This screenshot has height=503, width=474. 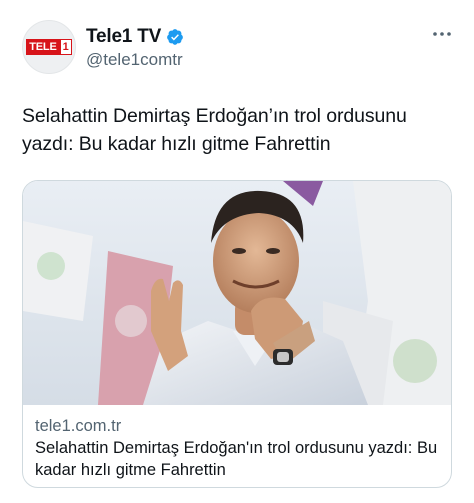 I want to click on logo-text: TELE, so click(x=43, y=47).